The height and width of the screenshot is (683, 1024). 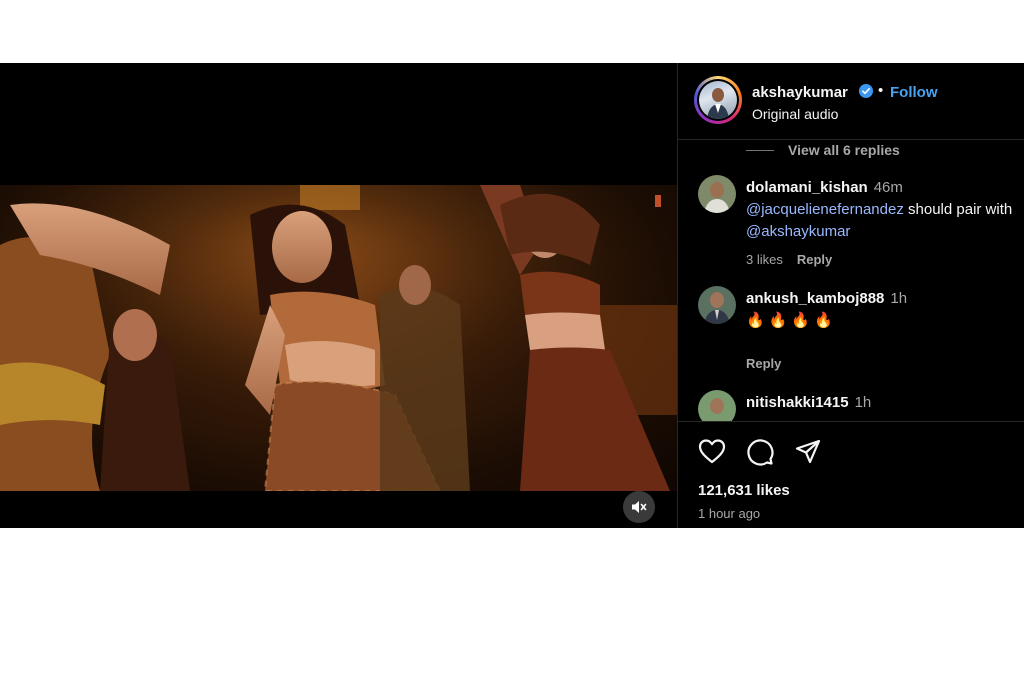 What do you see at coordinates (914, 92) in the screenshot?
I see `follow-button: Follow` at bounding box center [914, 92].